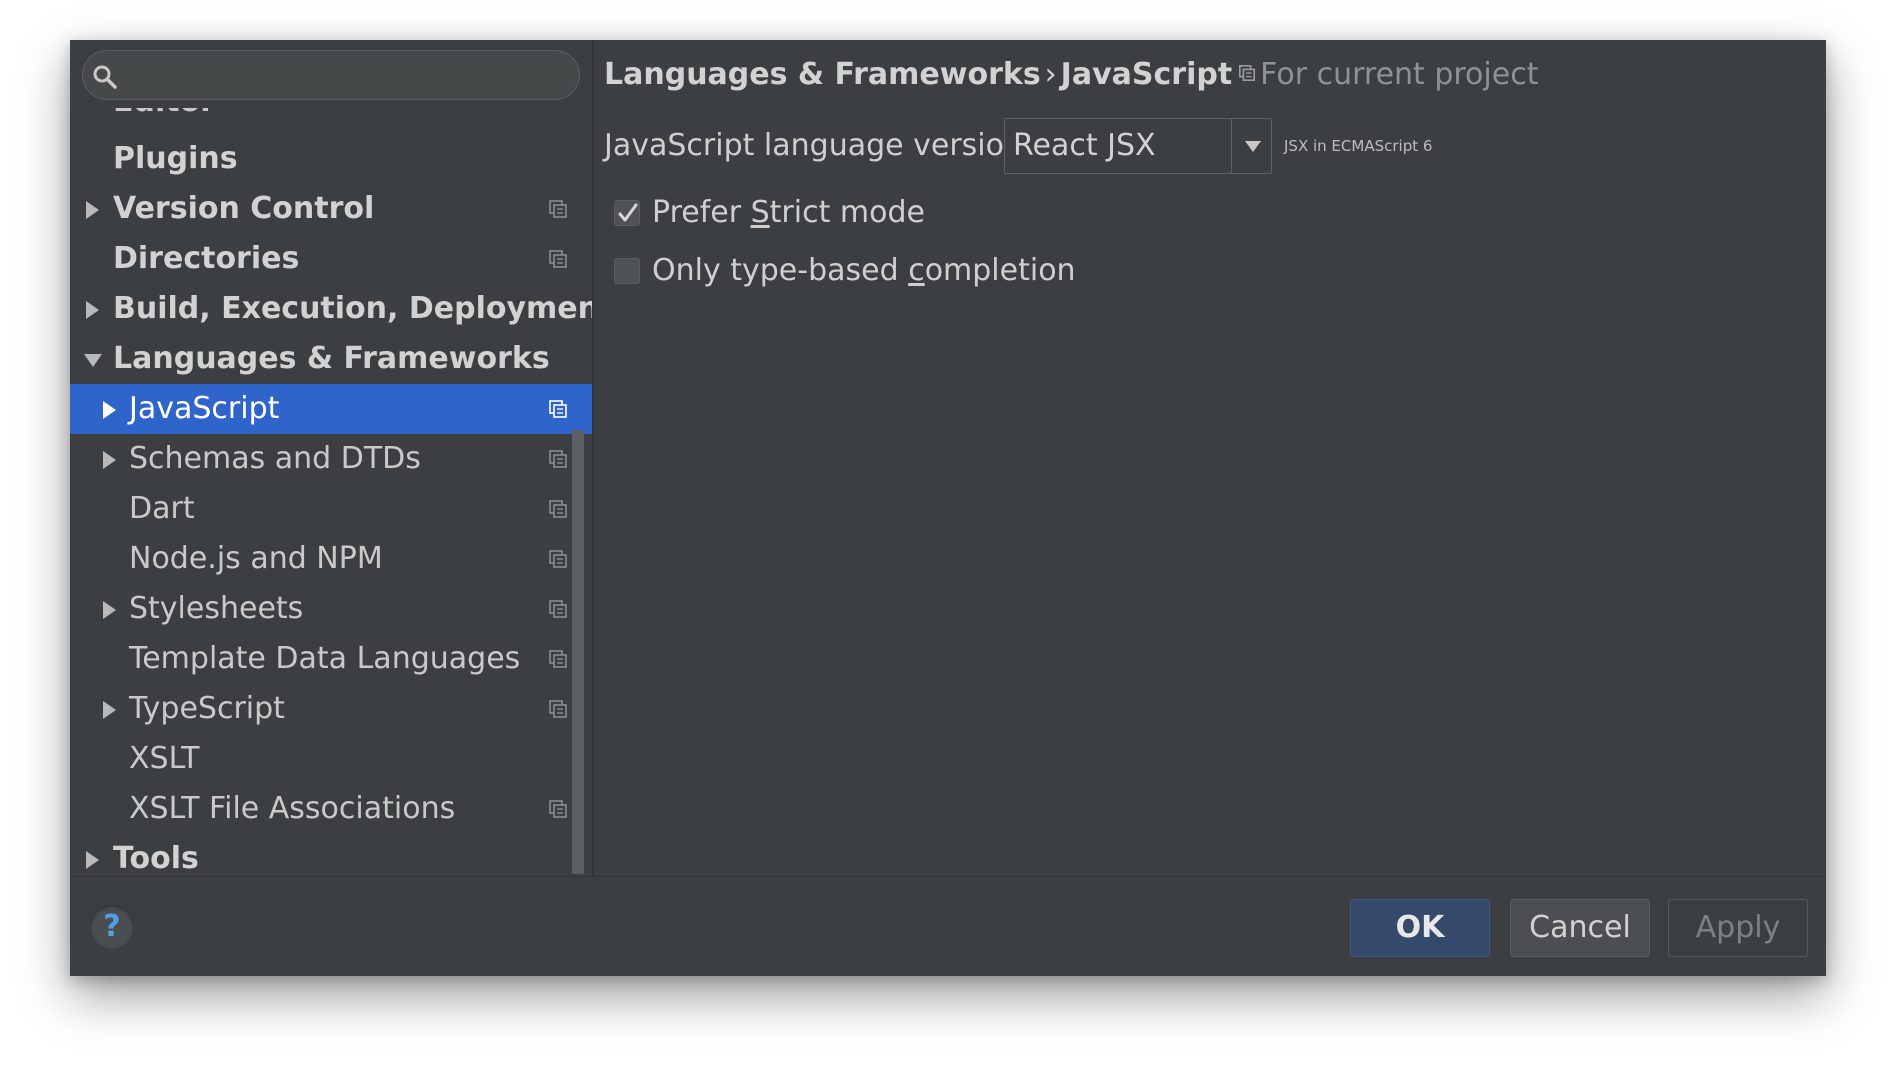 The width and height of the screenshot is (1895, 1076). Describe the element at coordinates (352, 308) in the screenshot. I see `tree-item-label: Build, Execution, Deployment` at that location.